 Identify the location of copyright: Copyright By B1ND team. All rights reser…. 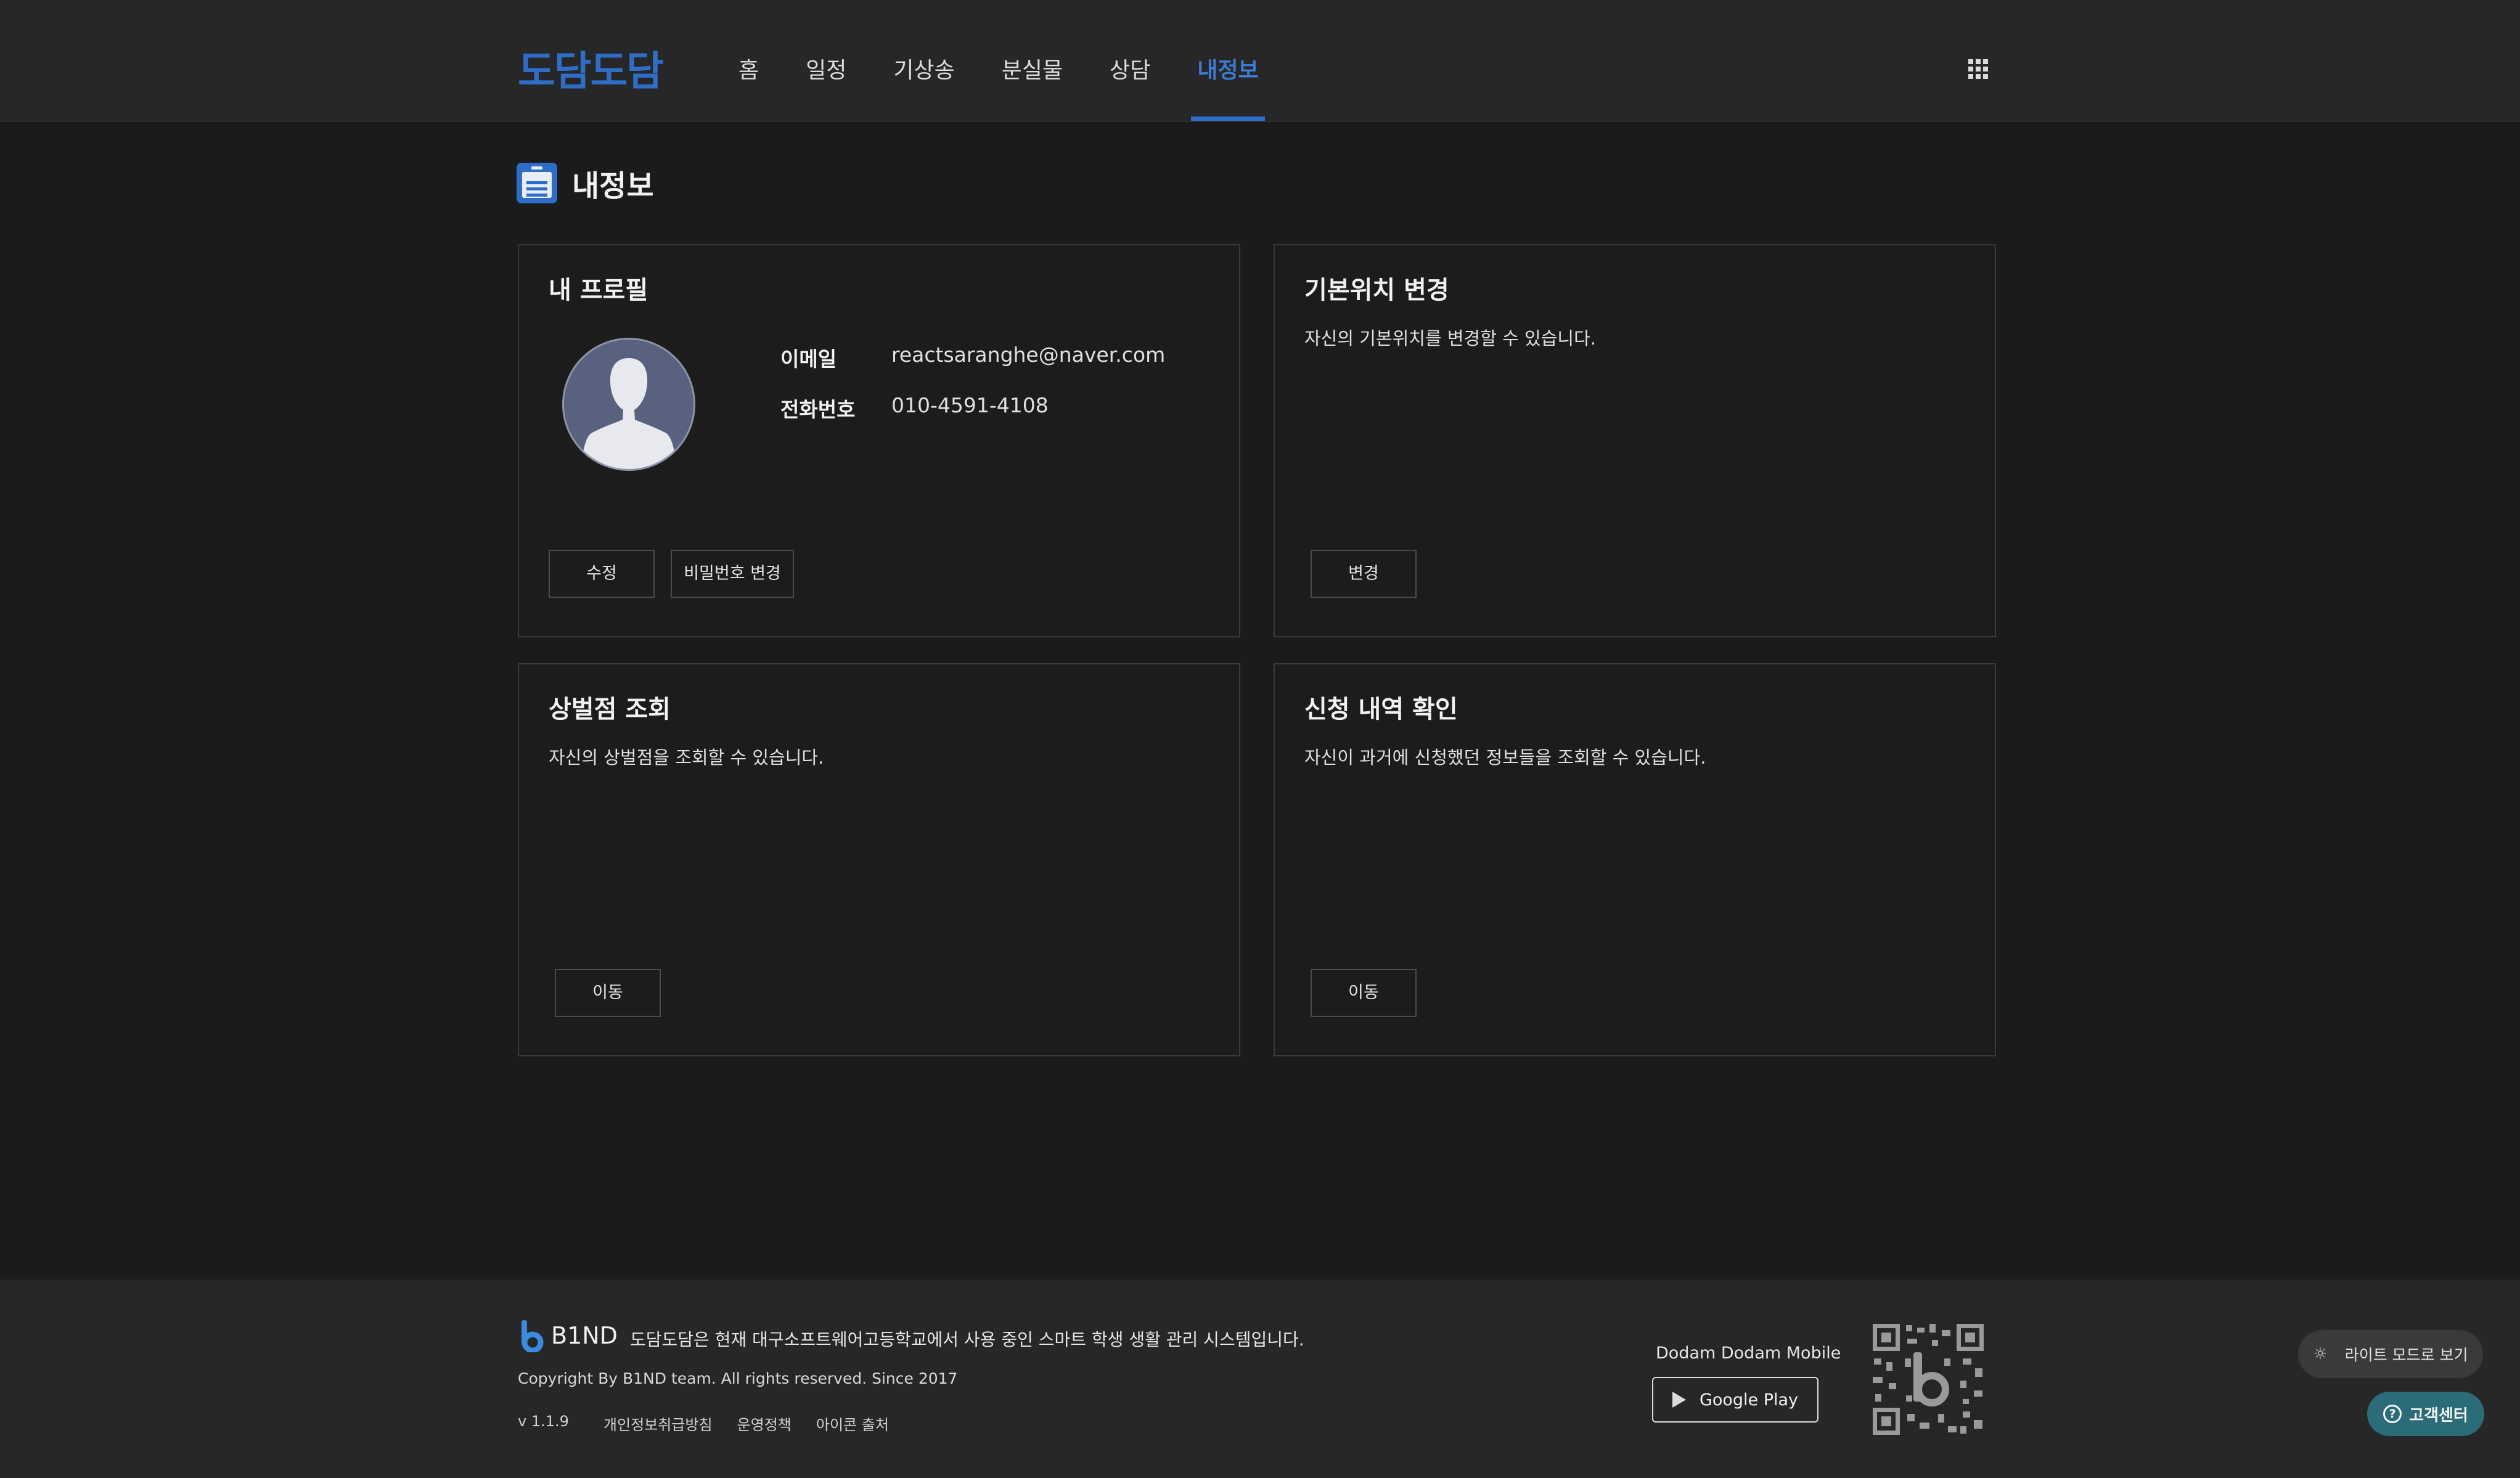
(738, 1379).